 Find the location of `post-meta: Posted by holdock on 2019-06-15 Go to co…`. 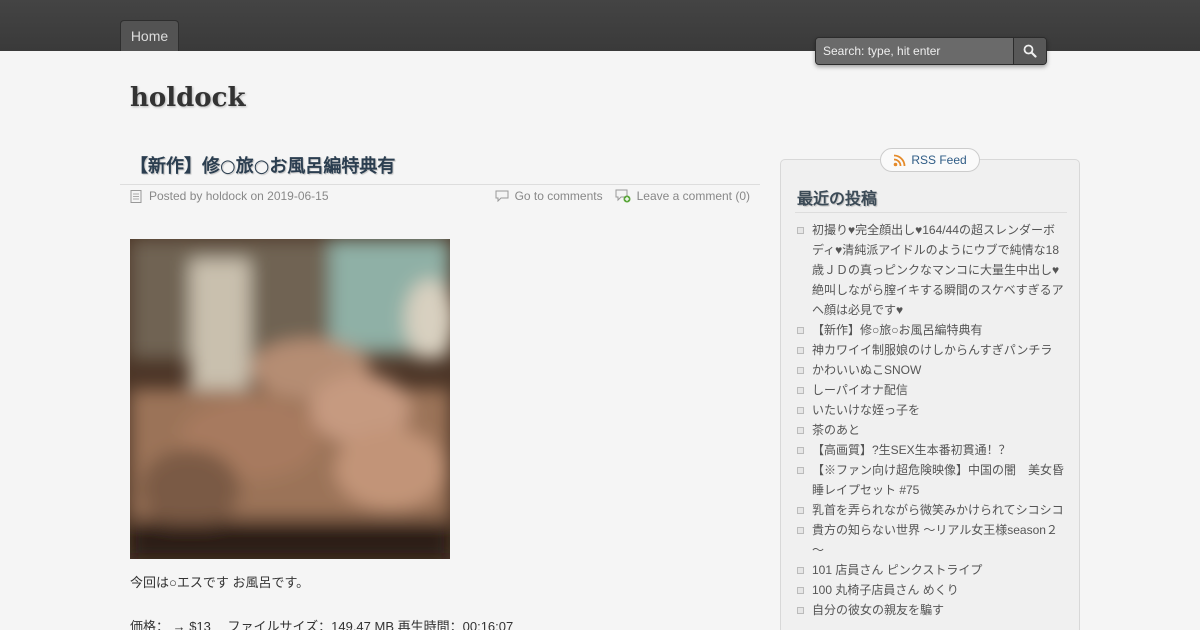

post-meta: Posted by holdock on 2019-06-15 Go to co… is located at coordinates (440, 196).